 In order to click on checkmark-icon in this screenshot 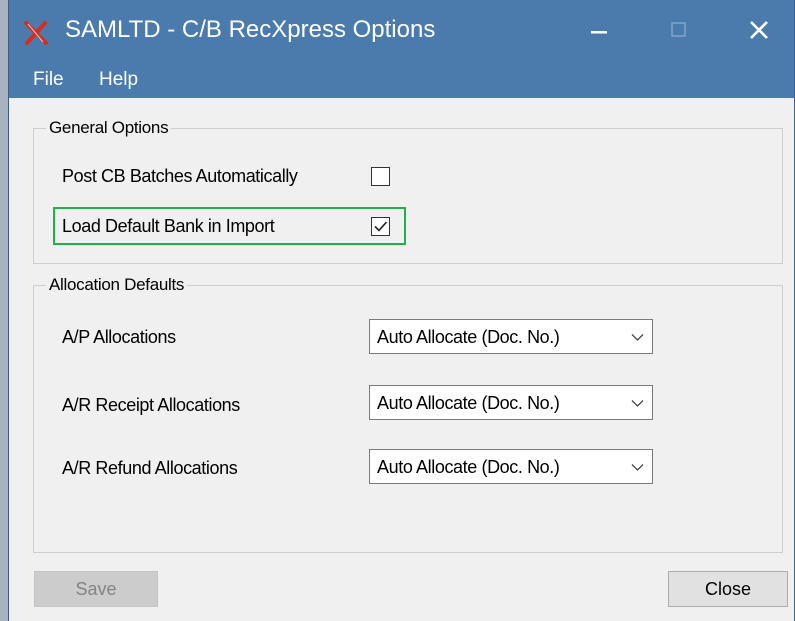, I will do `click(381, 226)`.